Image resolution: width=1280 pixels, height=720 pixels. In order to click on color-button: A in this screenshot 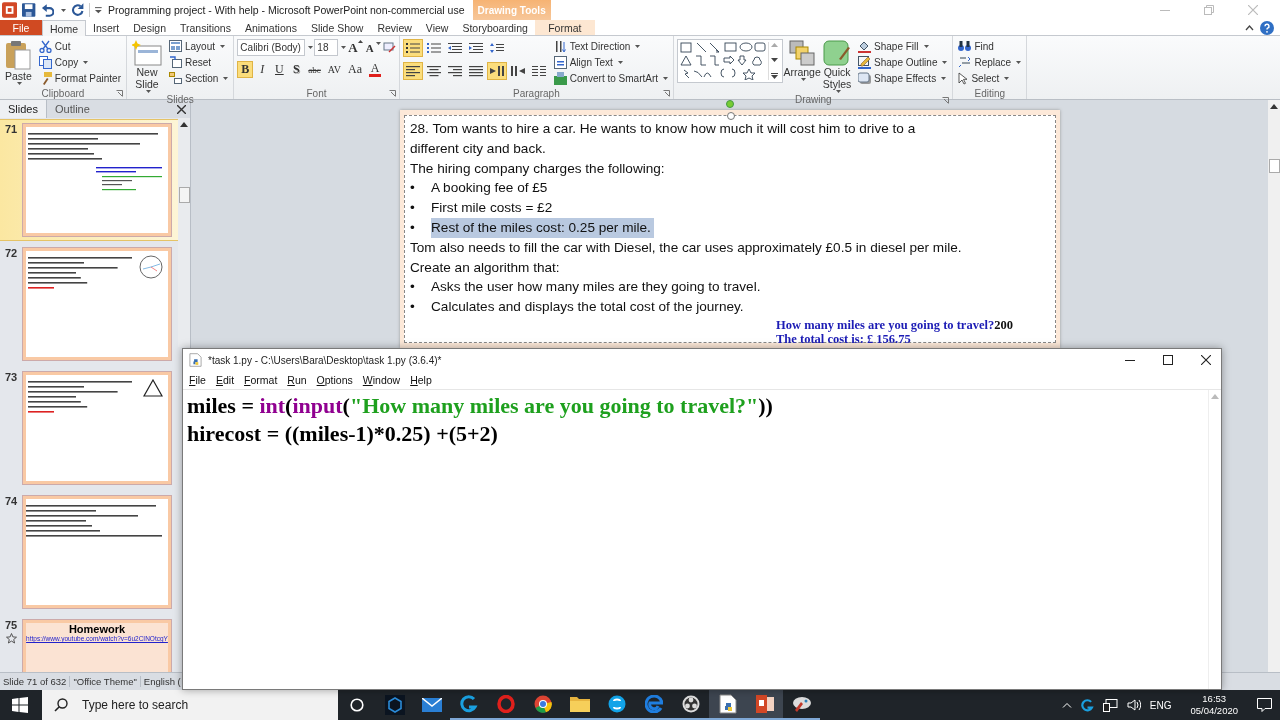, I will do `click(375, 70)`.